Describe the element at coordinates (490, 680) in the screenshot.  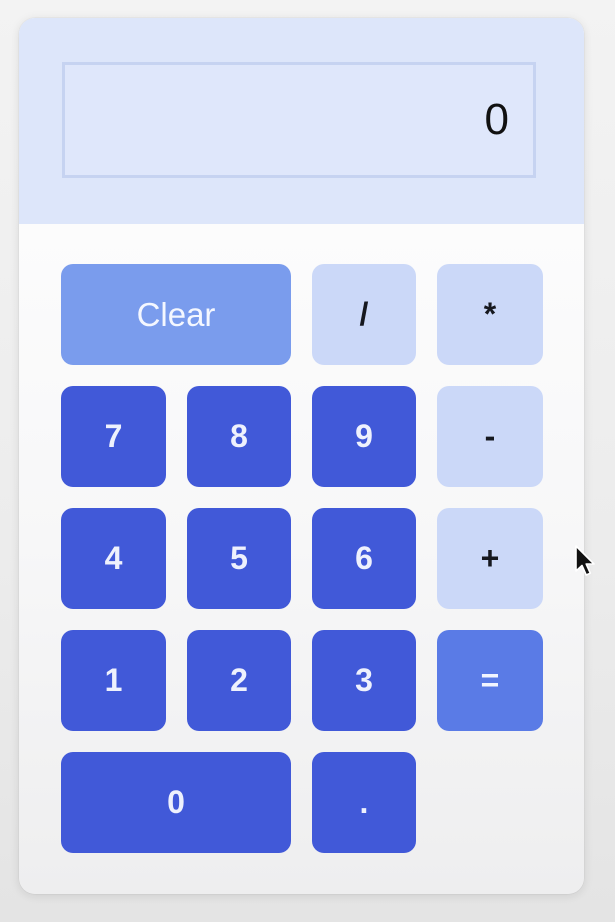
I see `equals-button: =` at that location.